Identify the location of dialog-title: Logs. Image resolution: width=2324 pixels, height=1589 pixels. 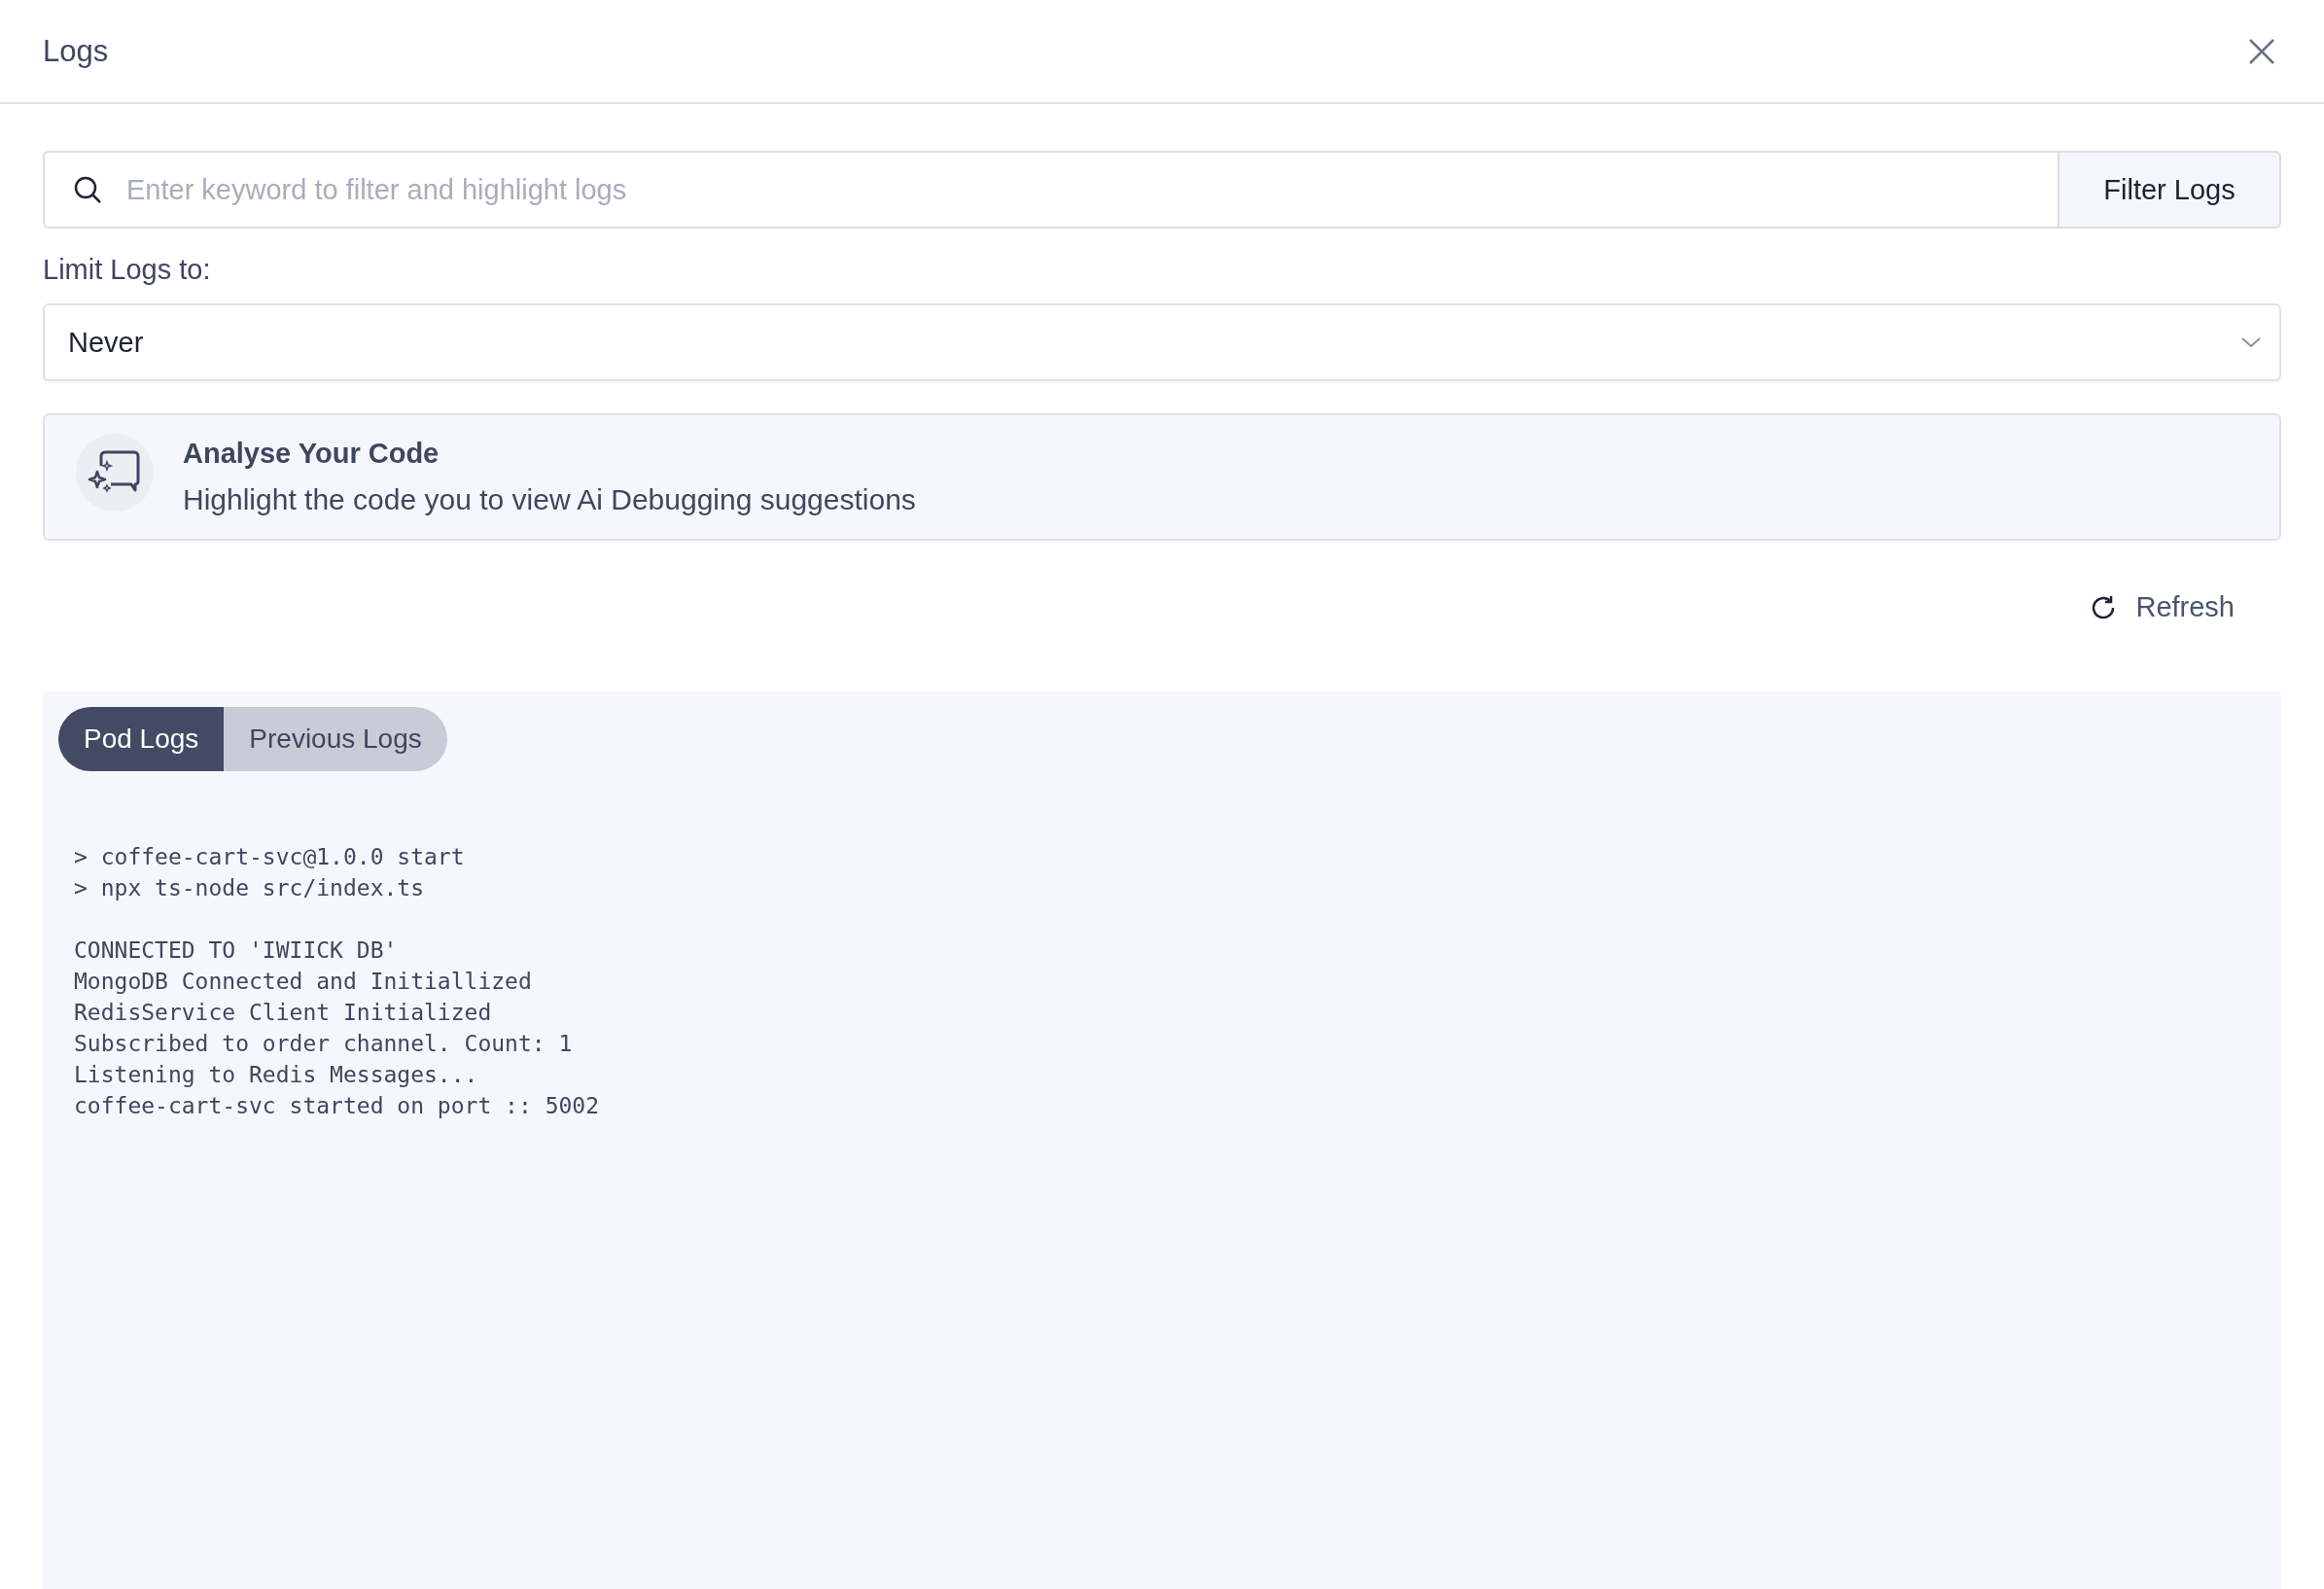
(76, 51).